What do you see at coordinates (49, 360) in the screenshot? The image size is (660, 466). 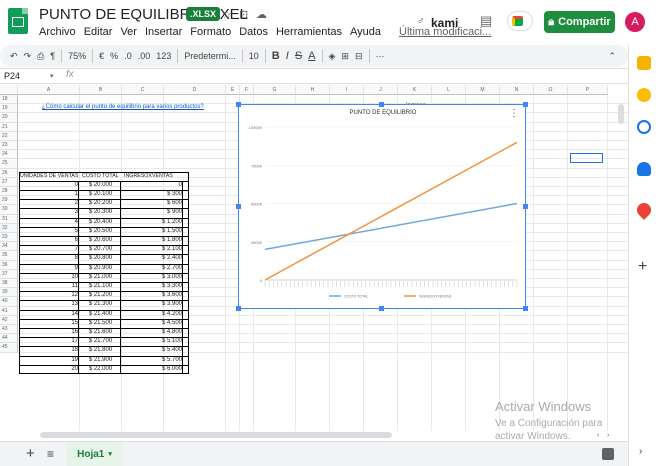 I see `table-cell: 19` at bounding box center [49, 360].